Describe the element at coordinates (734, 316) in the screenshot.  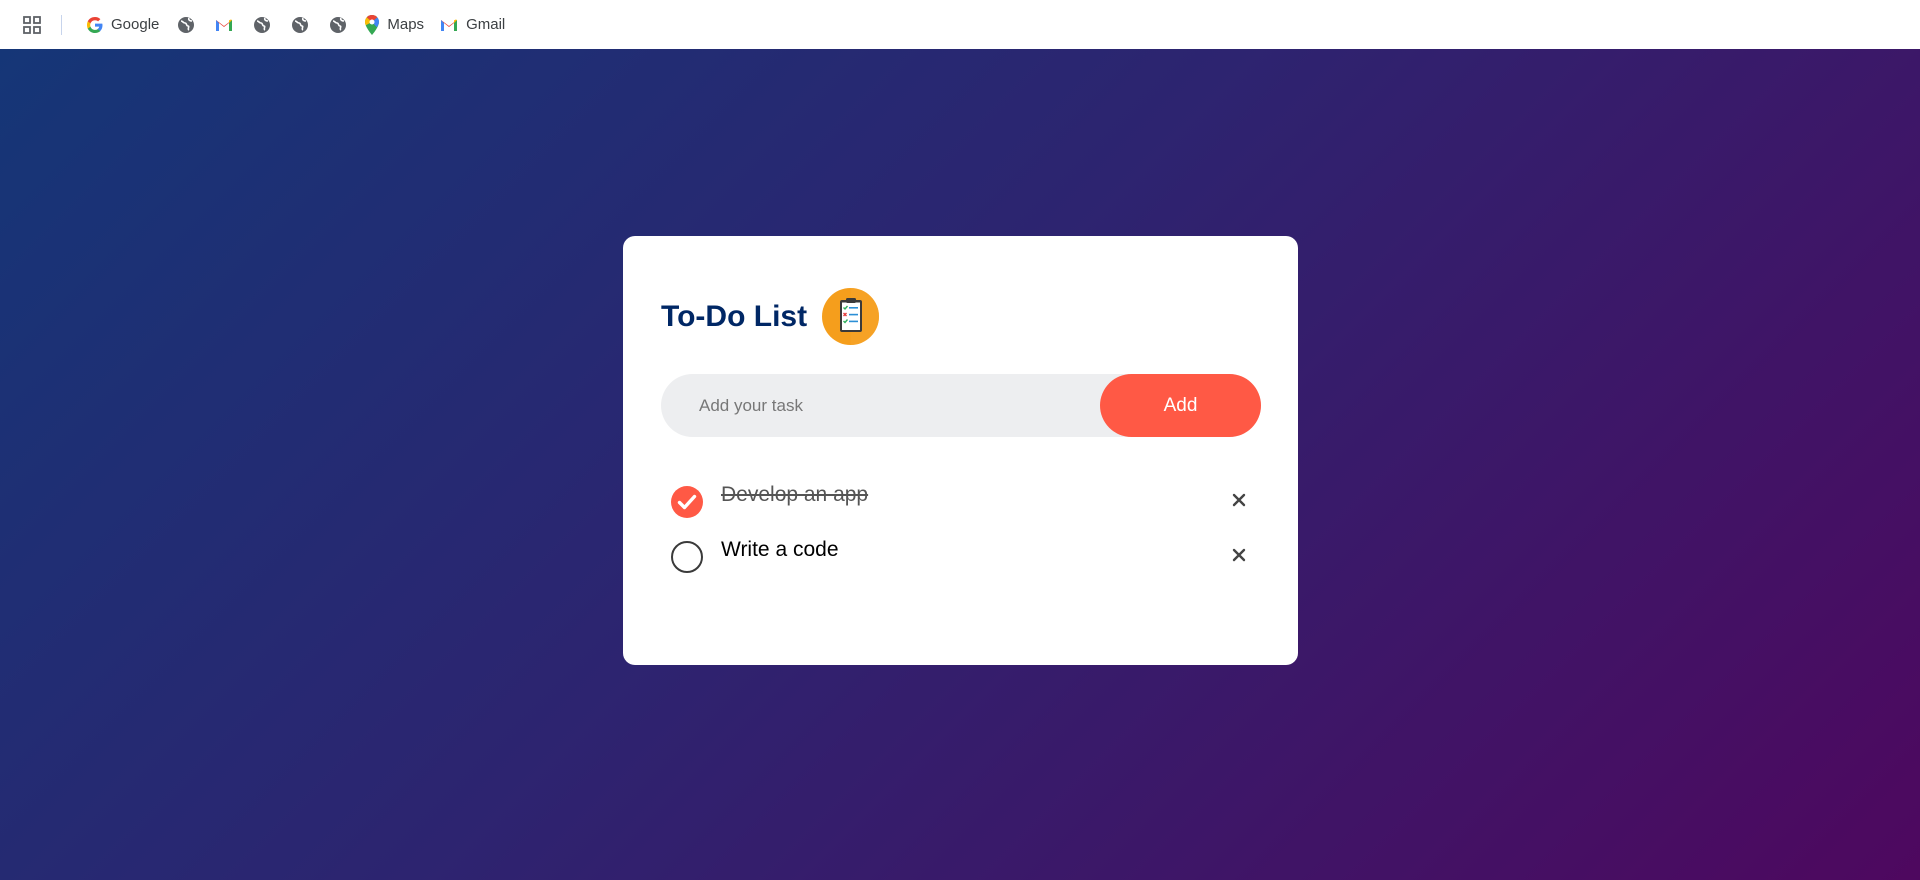
I see `page-title: To-Do List` at that location.